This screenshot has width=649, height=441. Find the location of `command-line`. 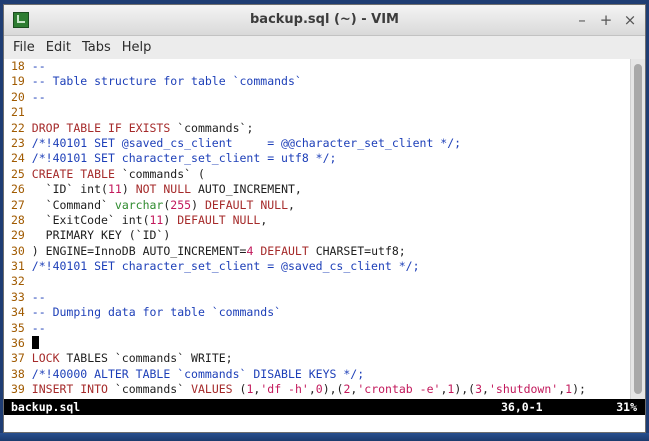

command-line is located at coordinates (324, 423).